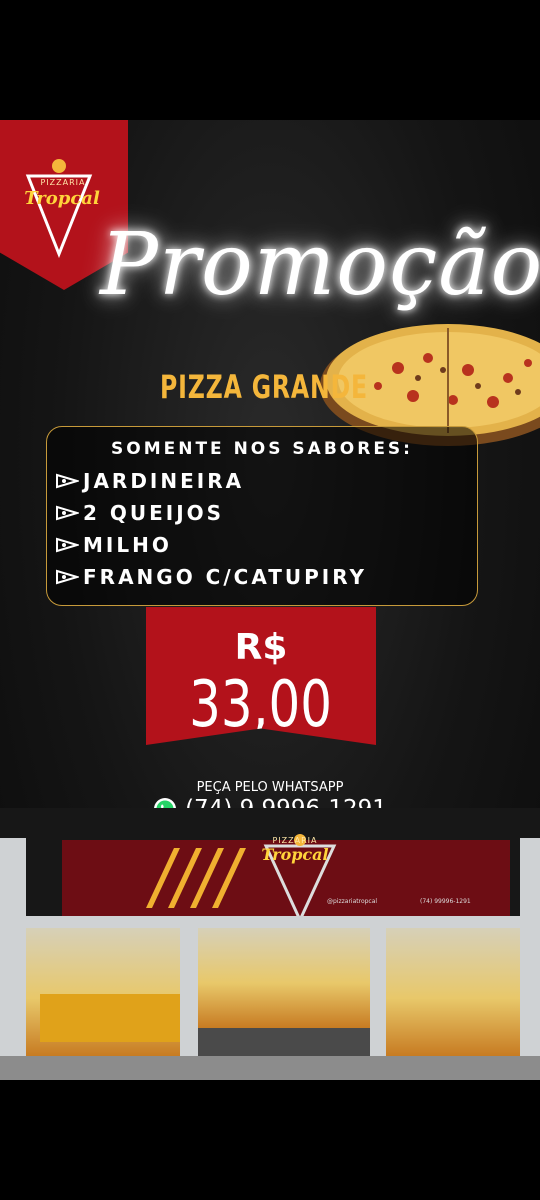  Describe the element at coordinates (154, 513) in the screenshot. I see `flavor-label: 2 QUEIJOS` at that location.